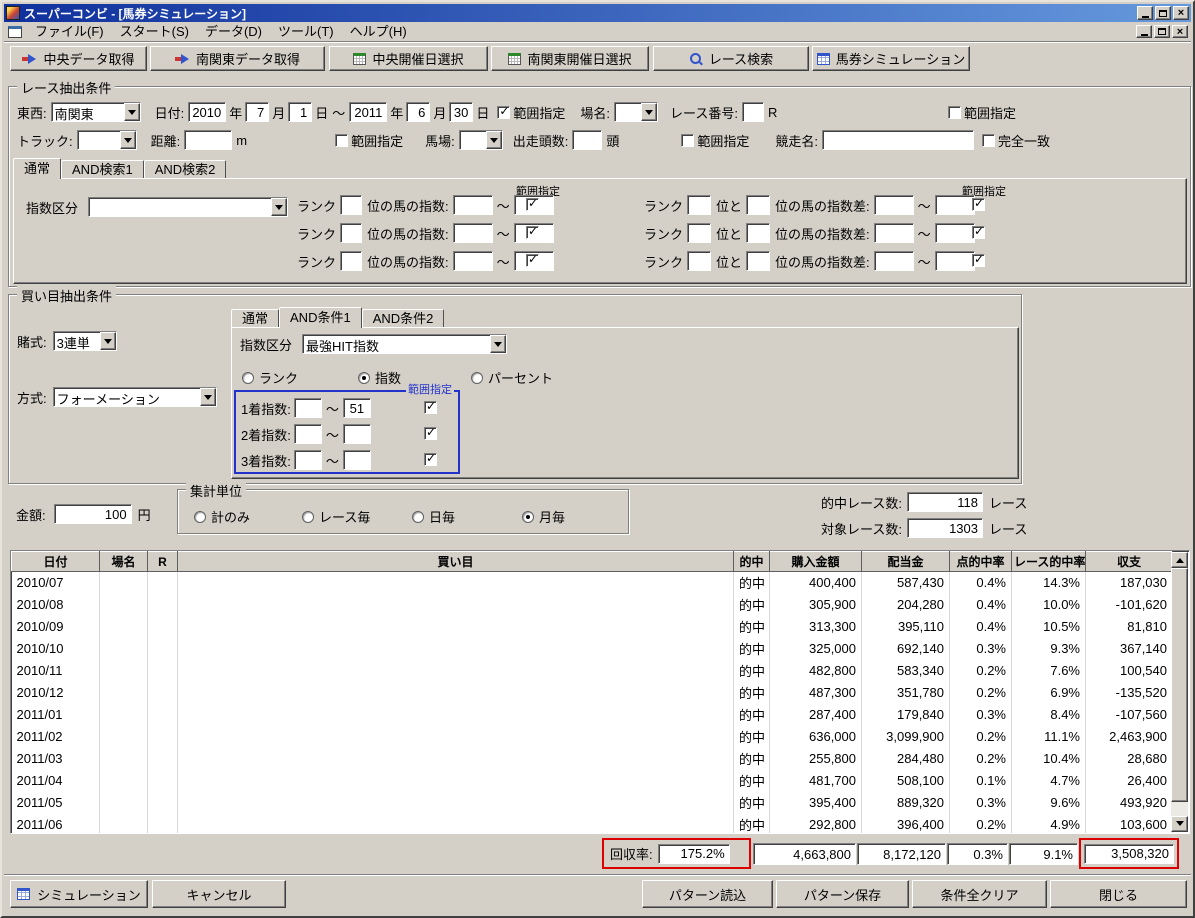 This screenshot has width=1195, height=918. What do you see at coordinates (84, 341) in the screenshot?
I see `bet-type-select: 3連単` at bounding box center [84, 341].